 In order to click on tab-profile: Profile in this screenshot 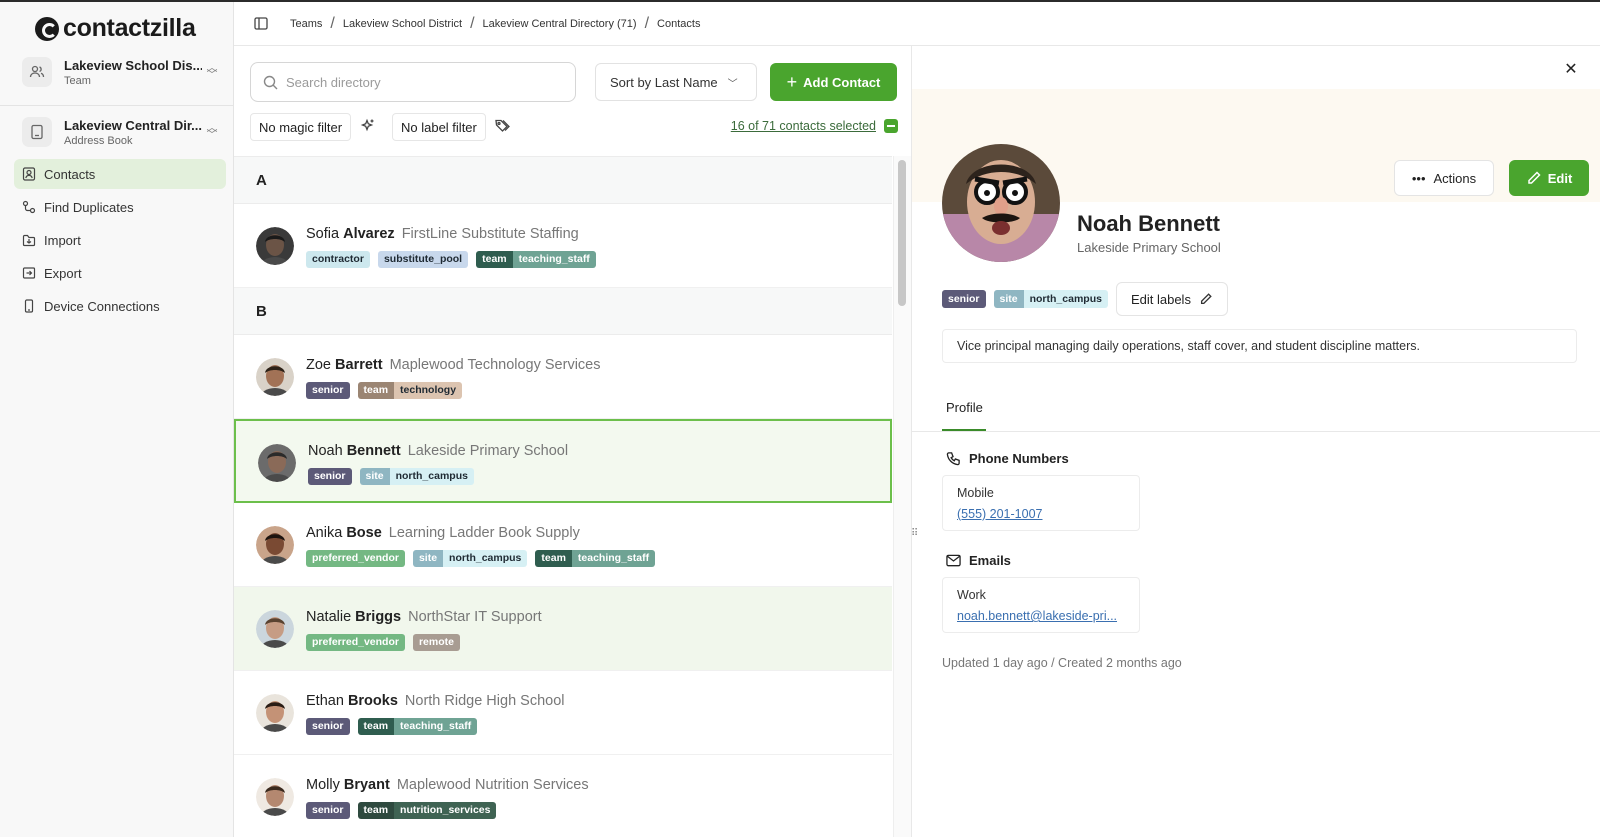, I will do `click(964, 407)`.